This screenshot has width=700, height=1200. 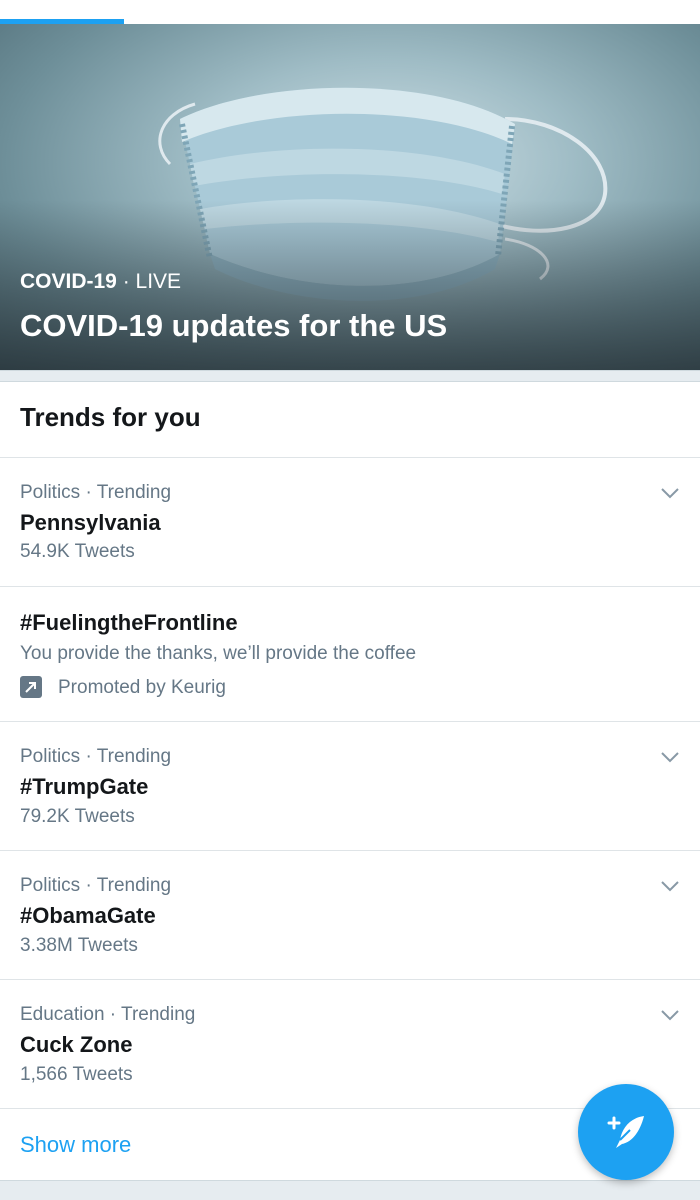 I want to click on trend-meta: Education · Trending, so click(x=108, y=1014).